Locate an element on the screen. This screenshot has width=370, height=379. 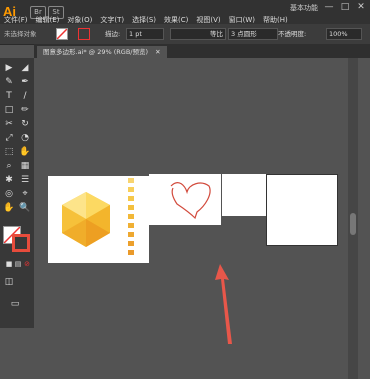
none-mode-icon: ⊘ is located at coordinates (27, 264).